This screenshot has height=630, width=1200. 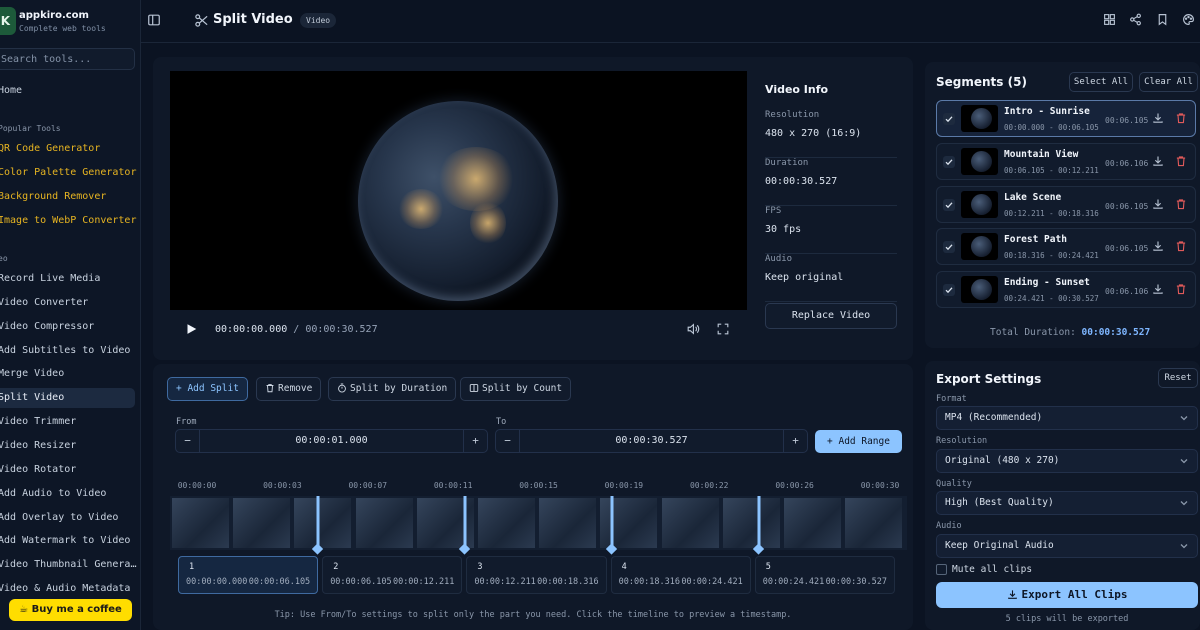 What do you see at coordinates (1164, 21) in the screenshot?
I see `bookmark-icon` at bounding box center [1164, 21].